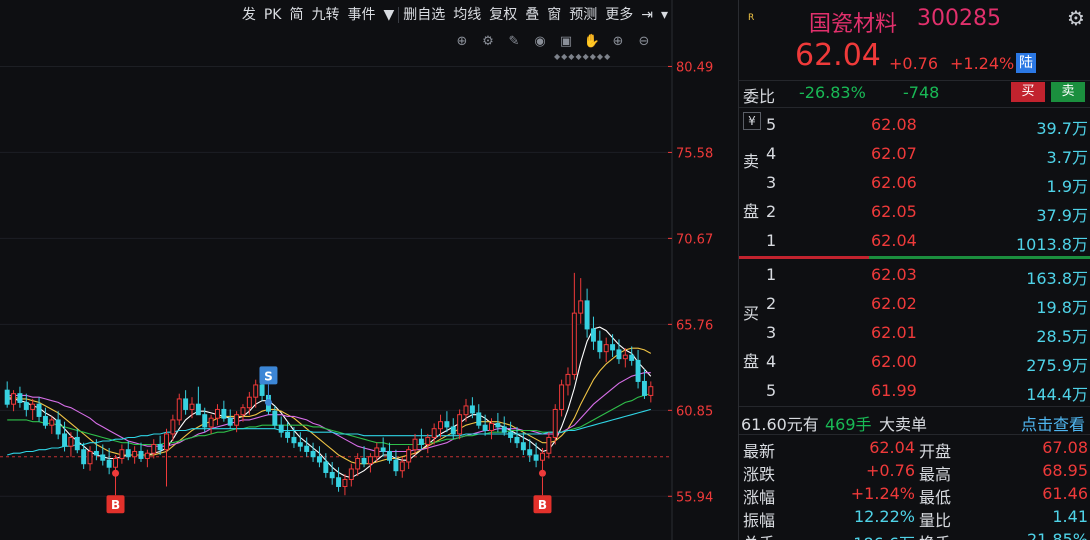  I want to click on ask-level: 5, so click(771, 124).